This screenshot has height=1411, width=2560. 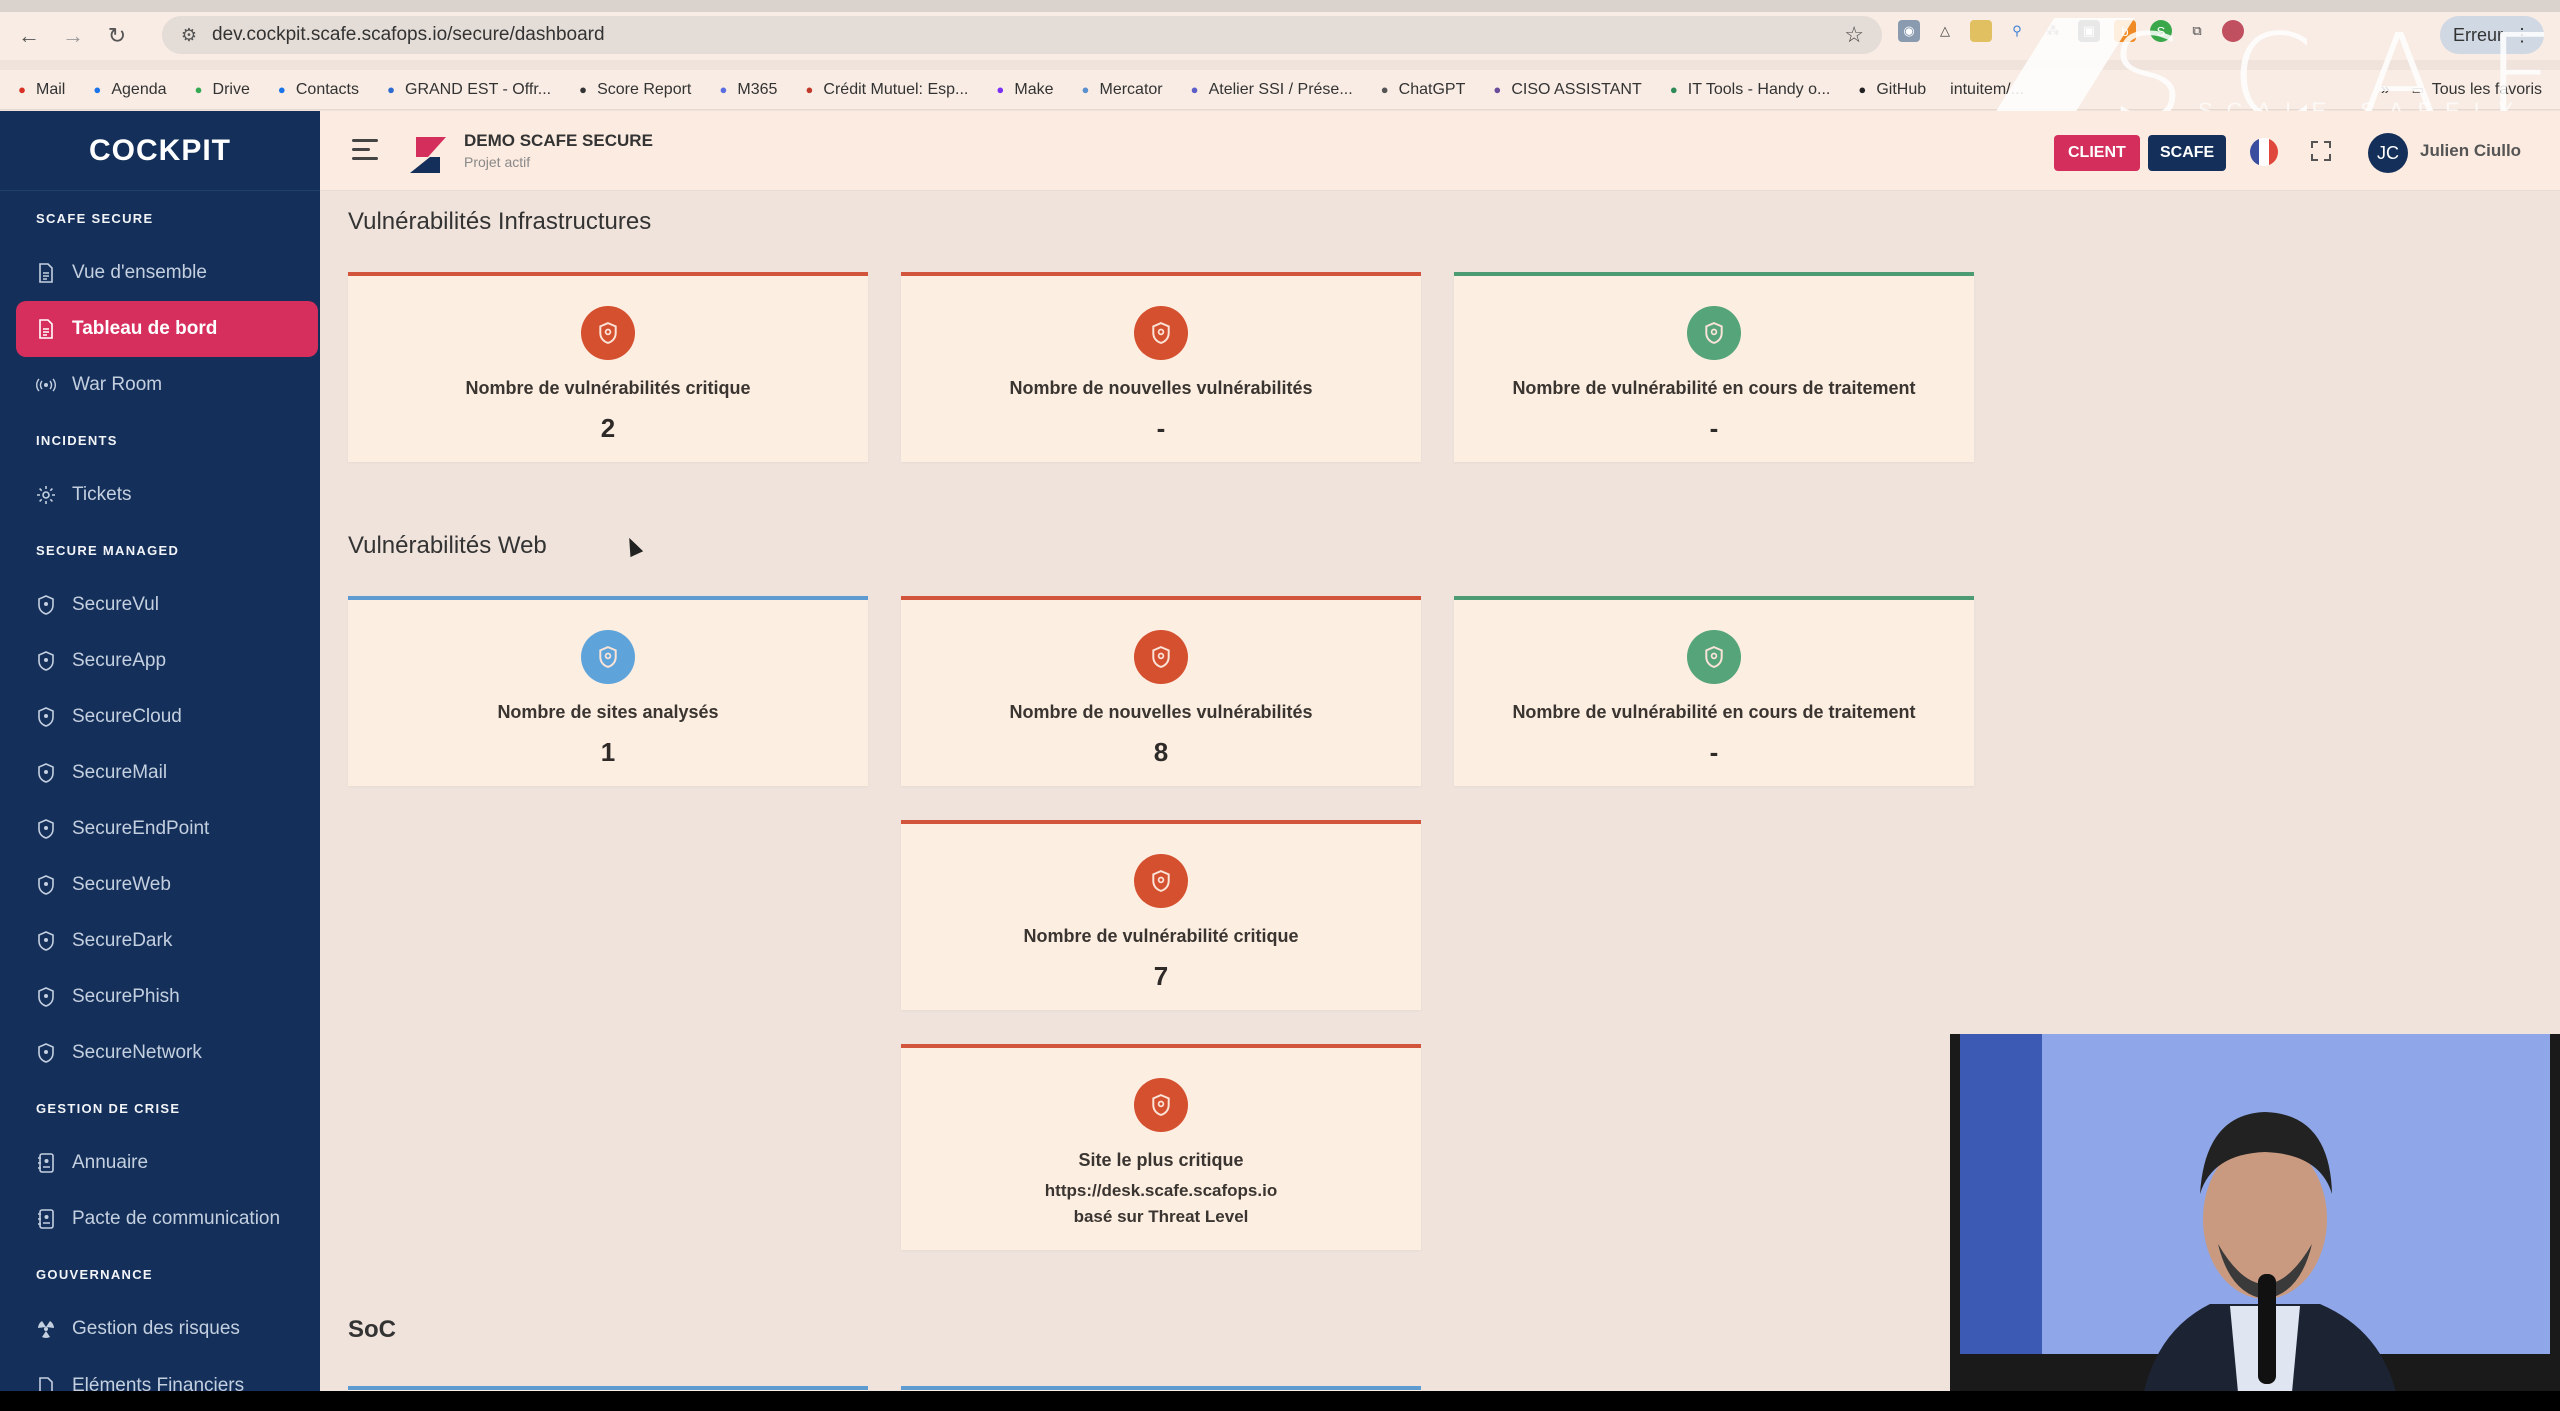 What do you see at coordinates (1497, 89) in the screenshot?
I see `octopus-icon: ●` at bounding box center [1497, 89].